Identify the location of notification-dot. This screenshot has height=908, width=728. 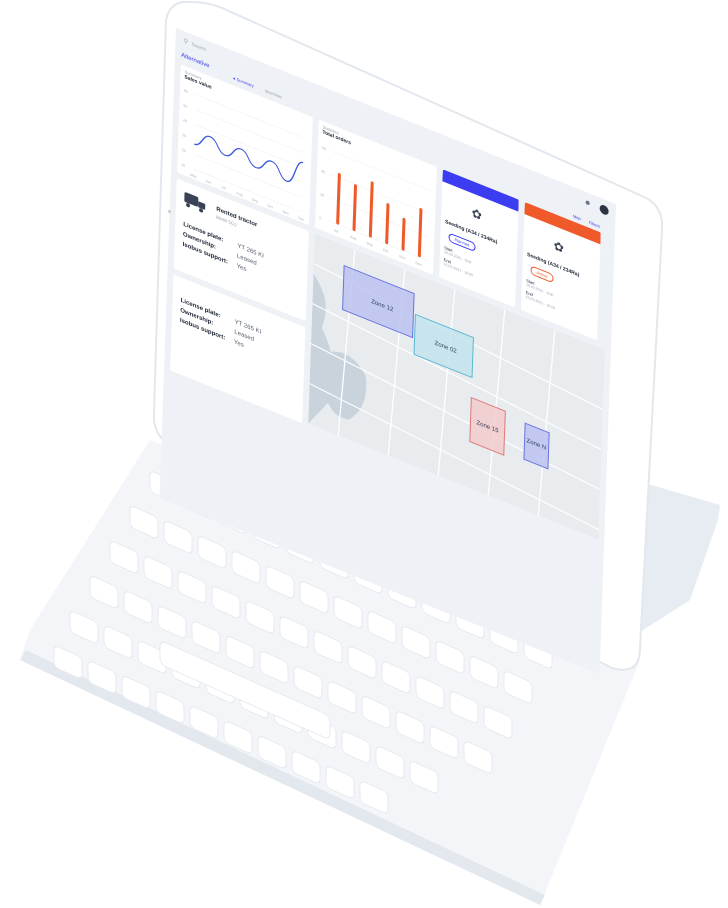
(587, 203).